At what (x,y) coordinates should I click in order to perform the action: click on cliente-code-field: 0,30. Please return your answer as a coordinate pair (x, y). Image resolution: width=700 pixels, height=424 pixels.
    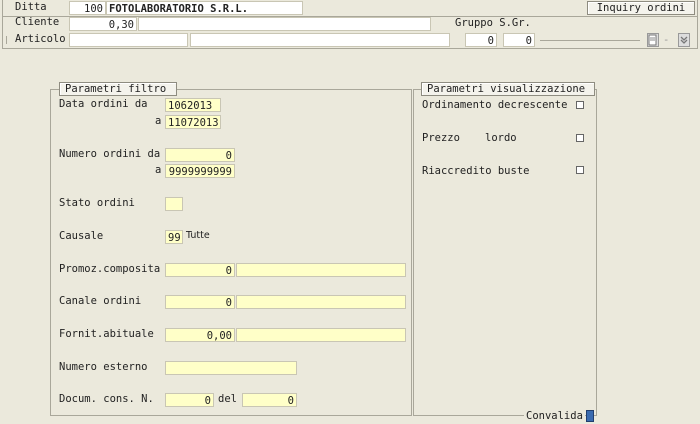
    Looking at the image, I should click on (103, 24).